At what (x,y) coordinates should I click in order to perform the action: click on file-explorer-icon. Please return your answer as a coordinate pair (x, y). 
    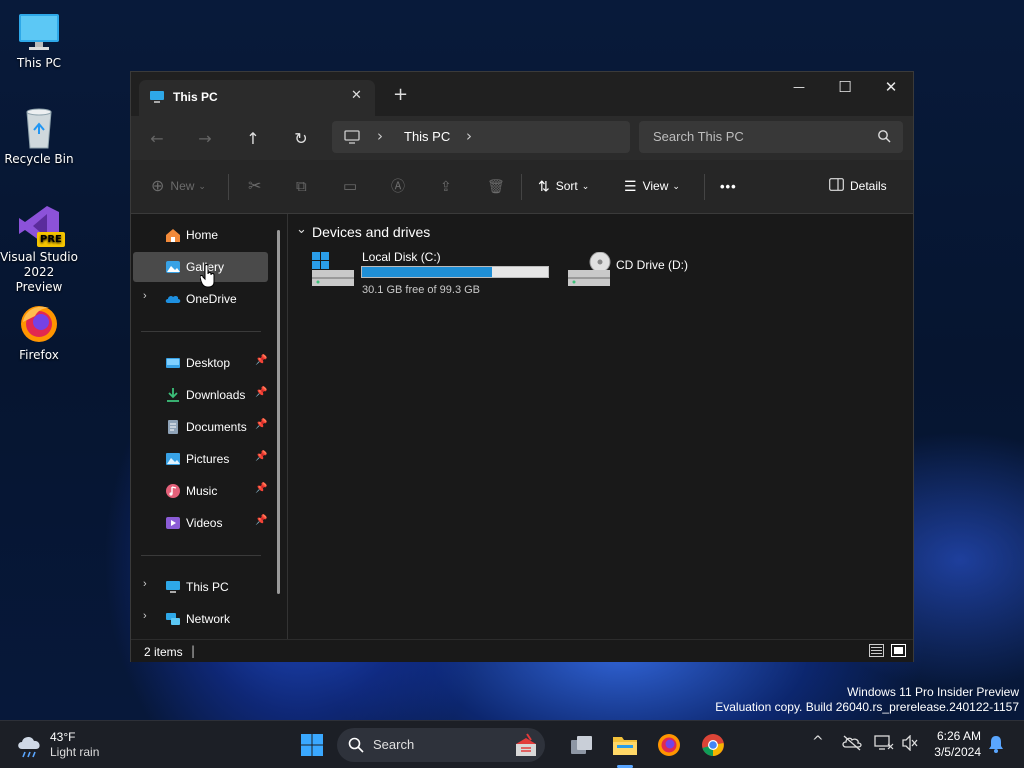
    Looking at the image, I should click on (625, 746).